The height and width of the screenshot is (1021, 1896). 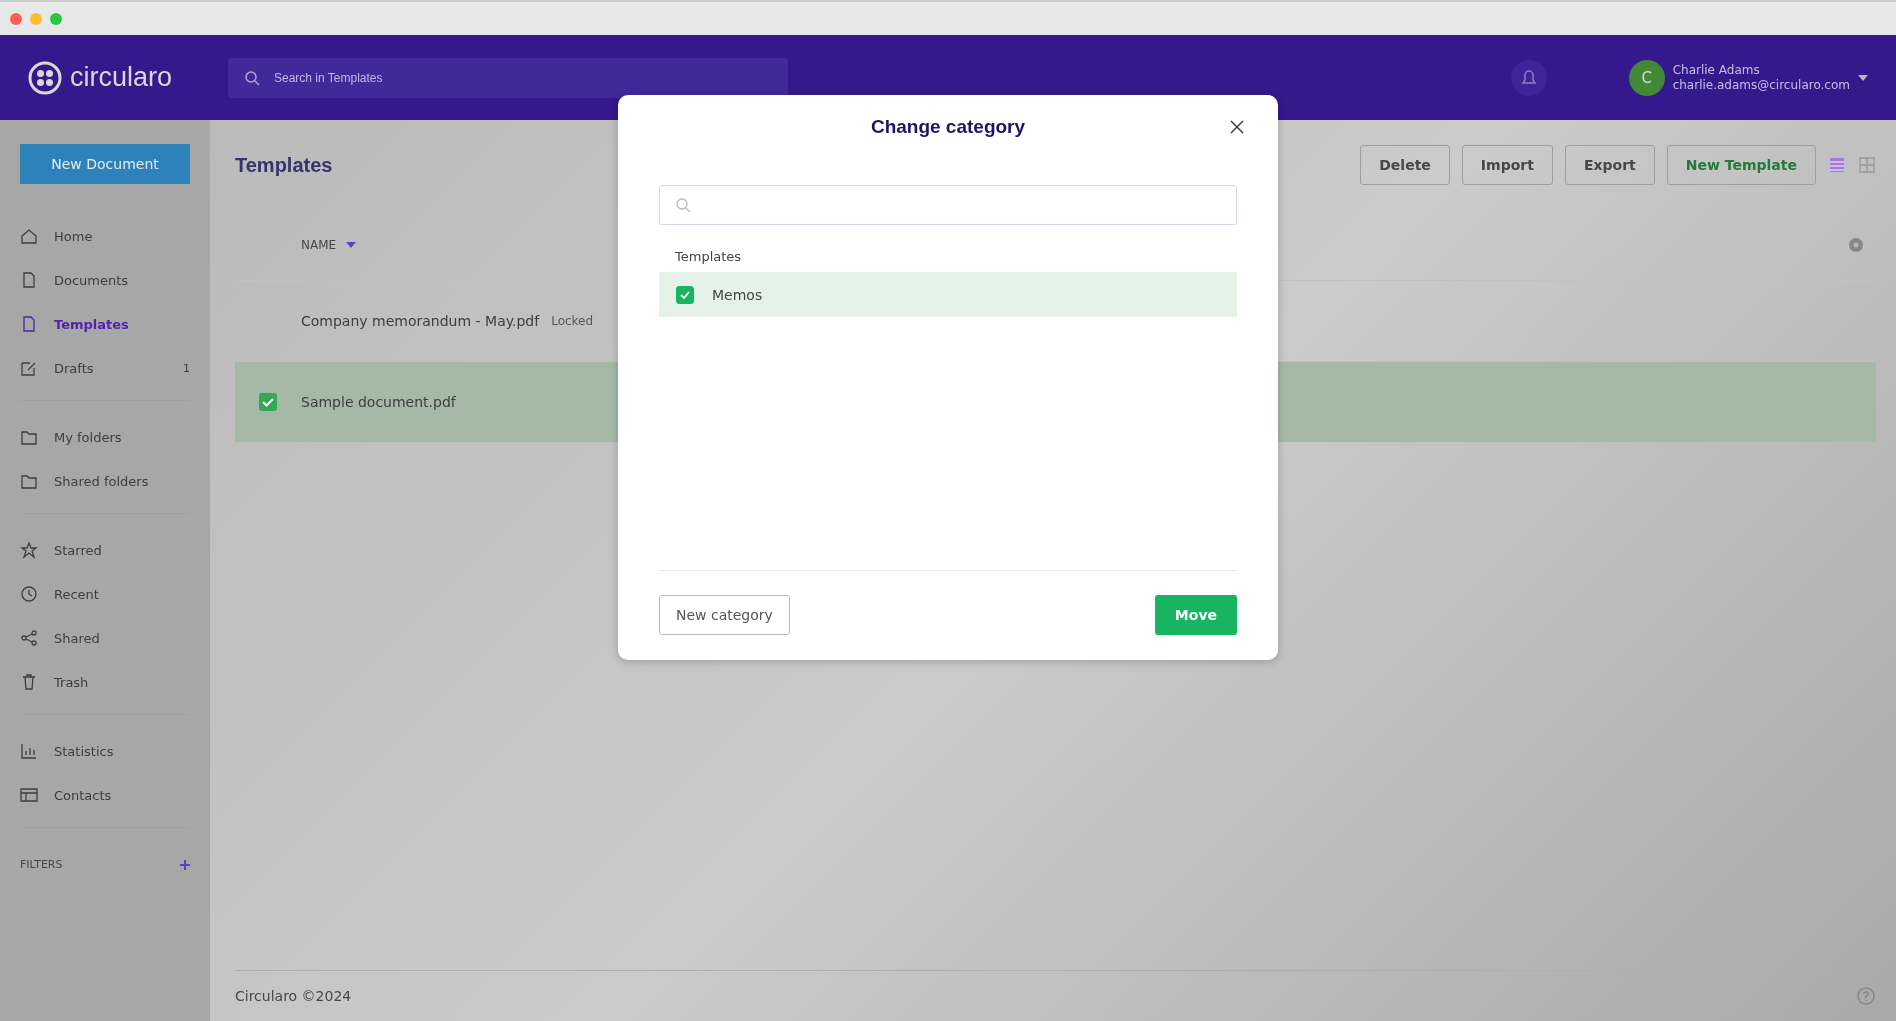 I want to click on filters-heading: FILTERS, so click(x=41, y=864).